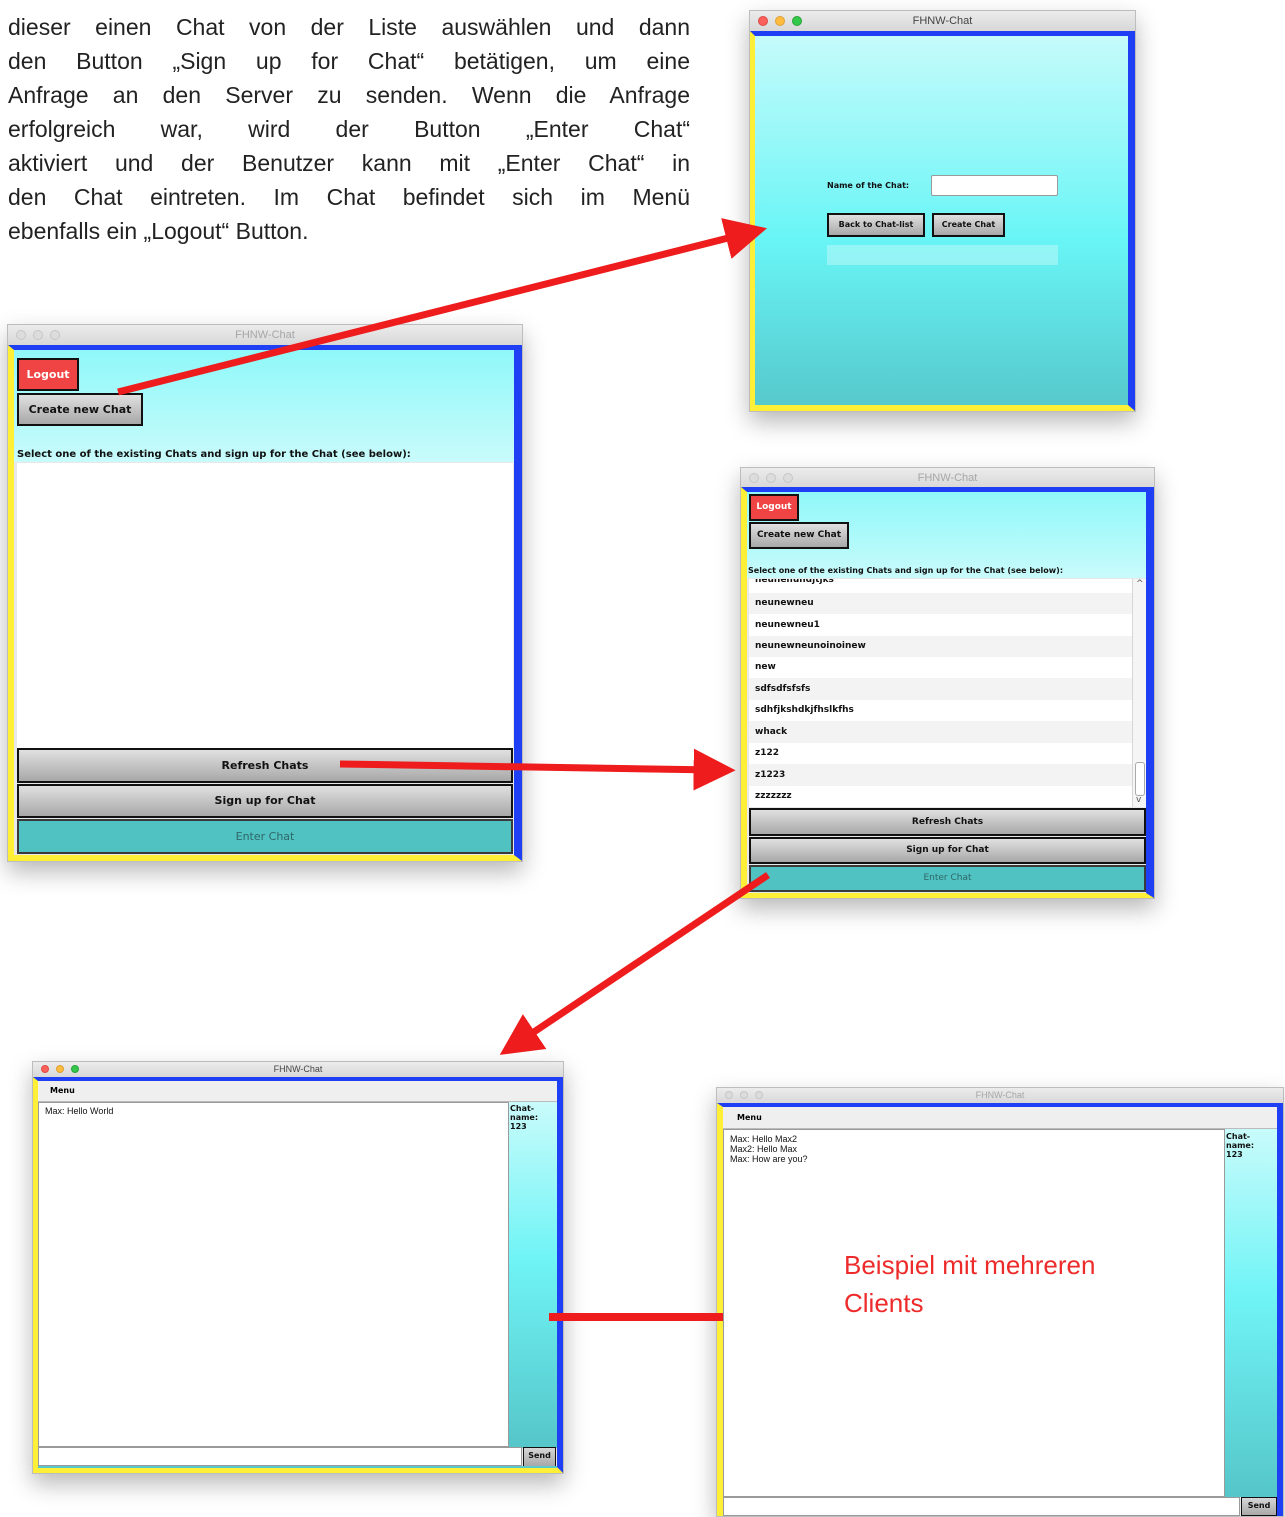  What do you see at coordinates (265, 605) in the screenshot?
I see `chat-list` at bounding box center [265, 605].